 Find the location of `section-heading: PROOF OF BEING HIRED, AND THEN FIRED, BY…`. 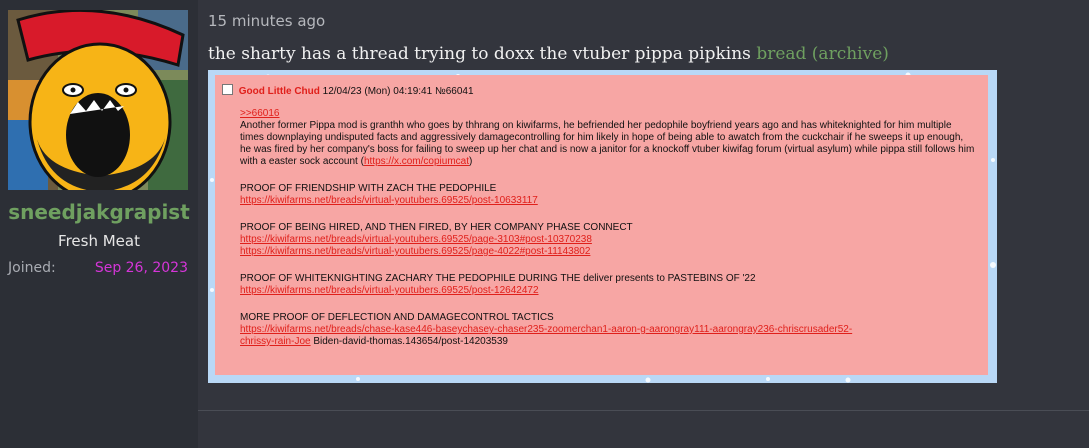

section-heading: PROOF OF BEING HIRED, AND THEN FIRED, BY… is located at coordinates (436, 227).